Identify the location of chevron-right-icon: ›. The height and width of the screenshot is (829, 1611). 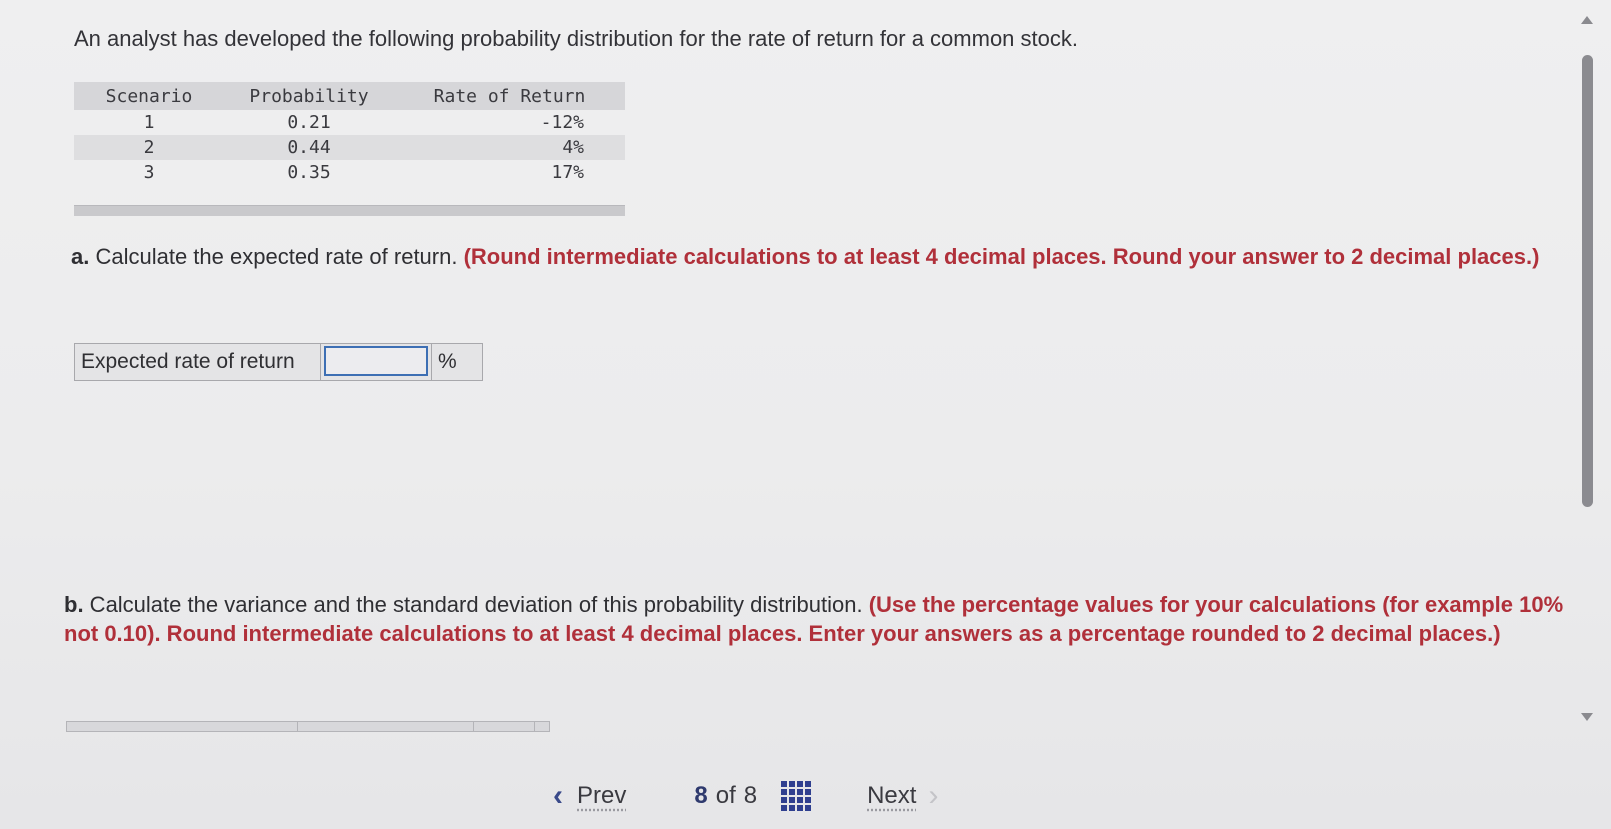
(933, 795).